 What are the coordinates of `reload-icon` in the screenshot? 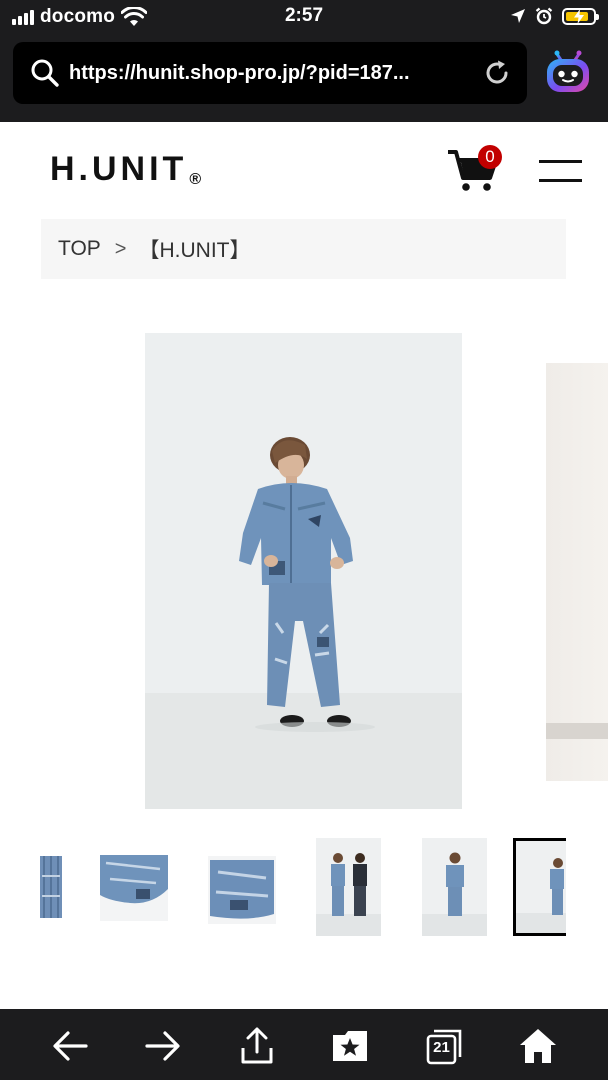 It's located at (497, 73).